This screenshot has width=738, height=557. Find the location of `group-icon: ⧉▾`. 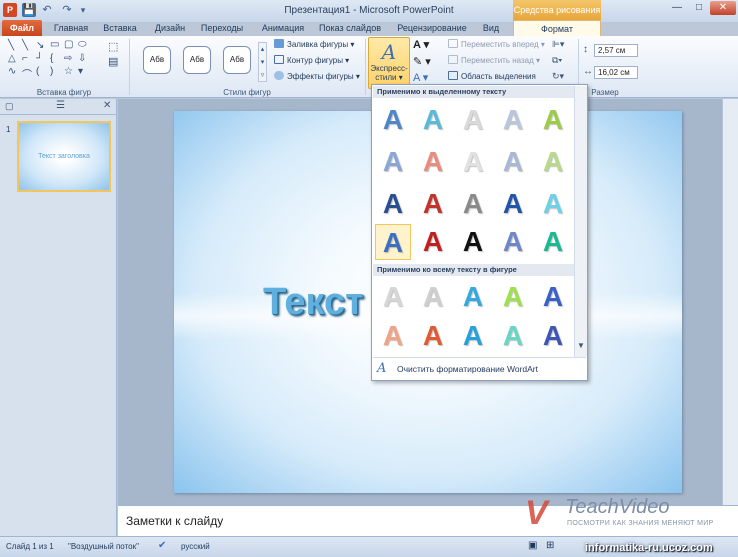

group-icon: ⧉▾ is located at coordinates (557, 60).